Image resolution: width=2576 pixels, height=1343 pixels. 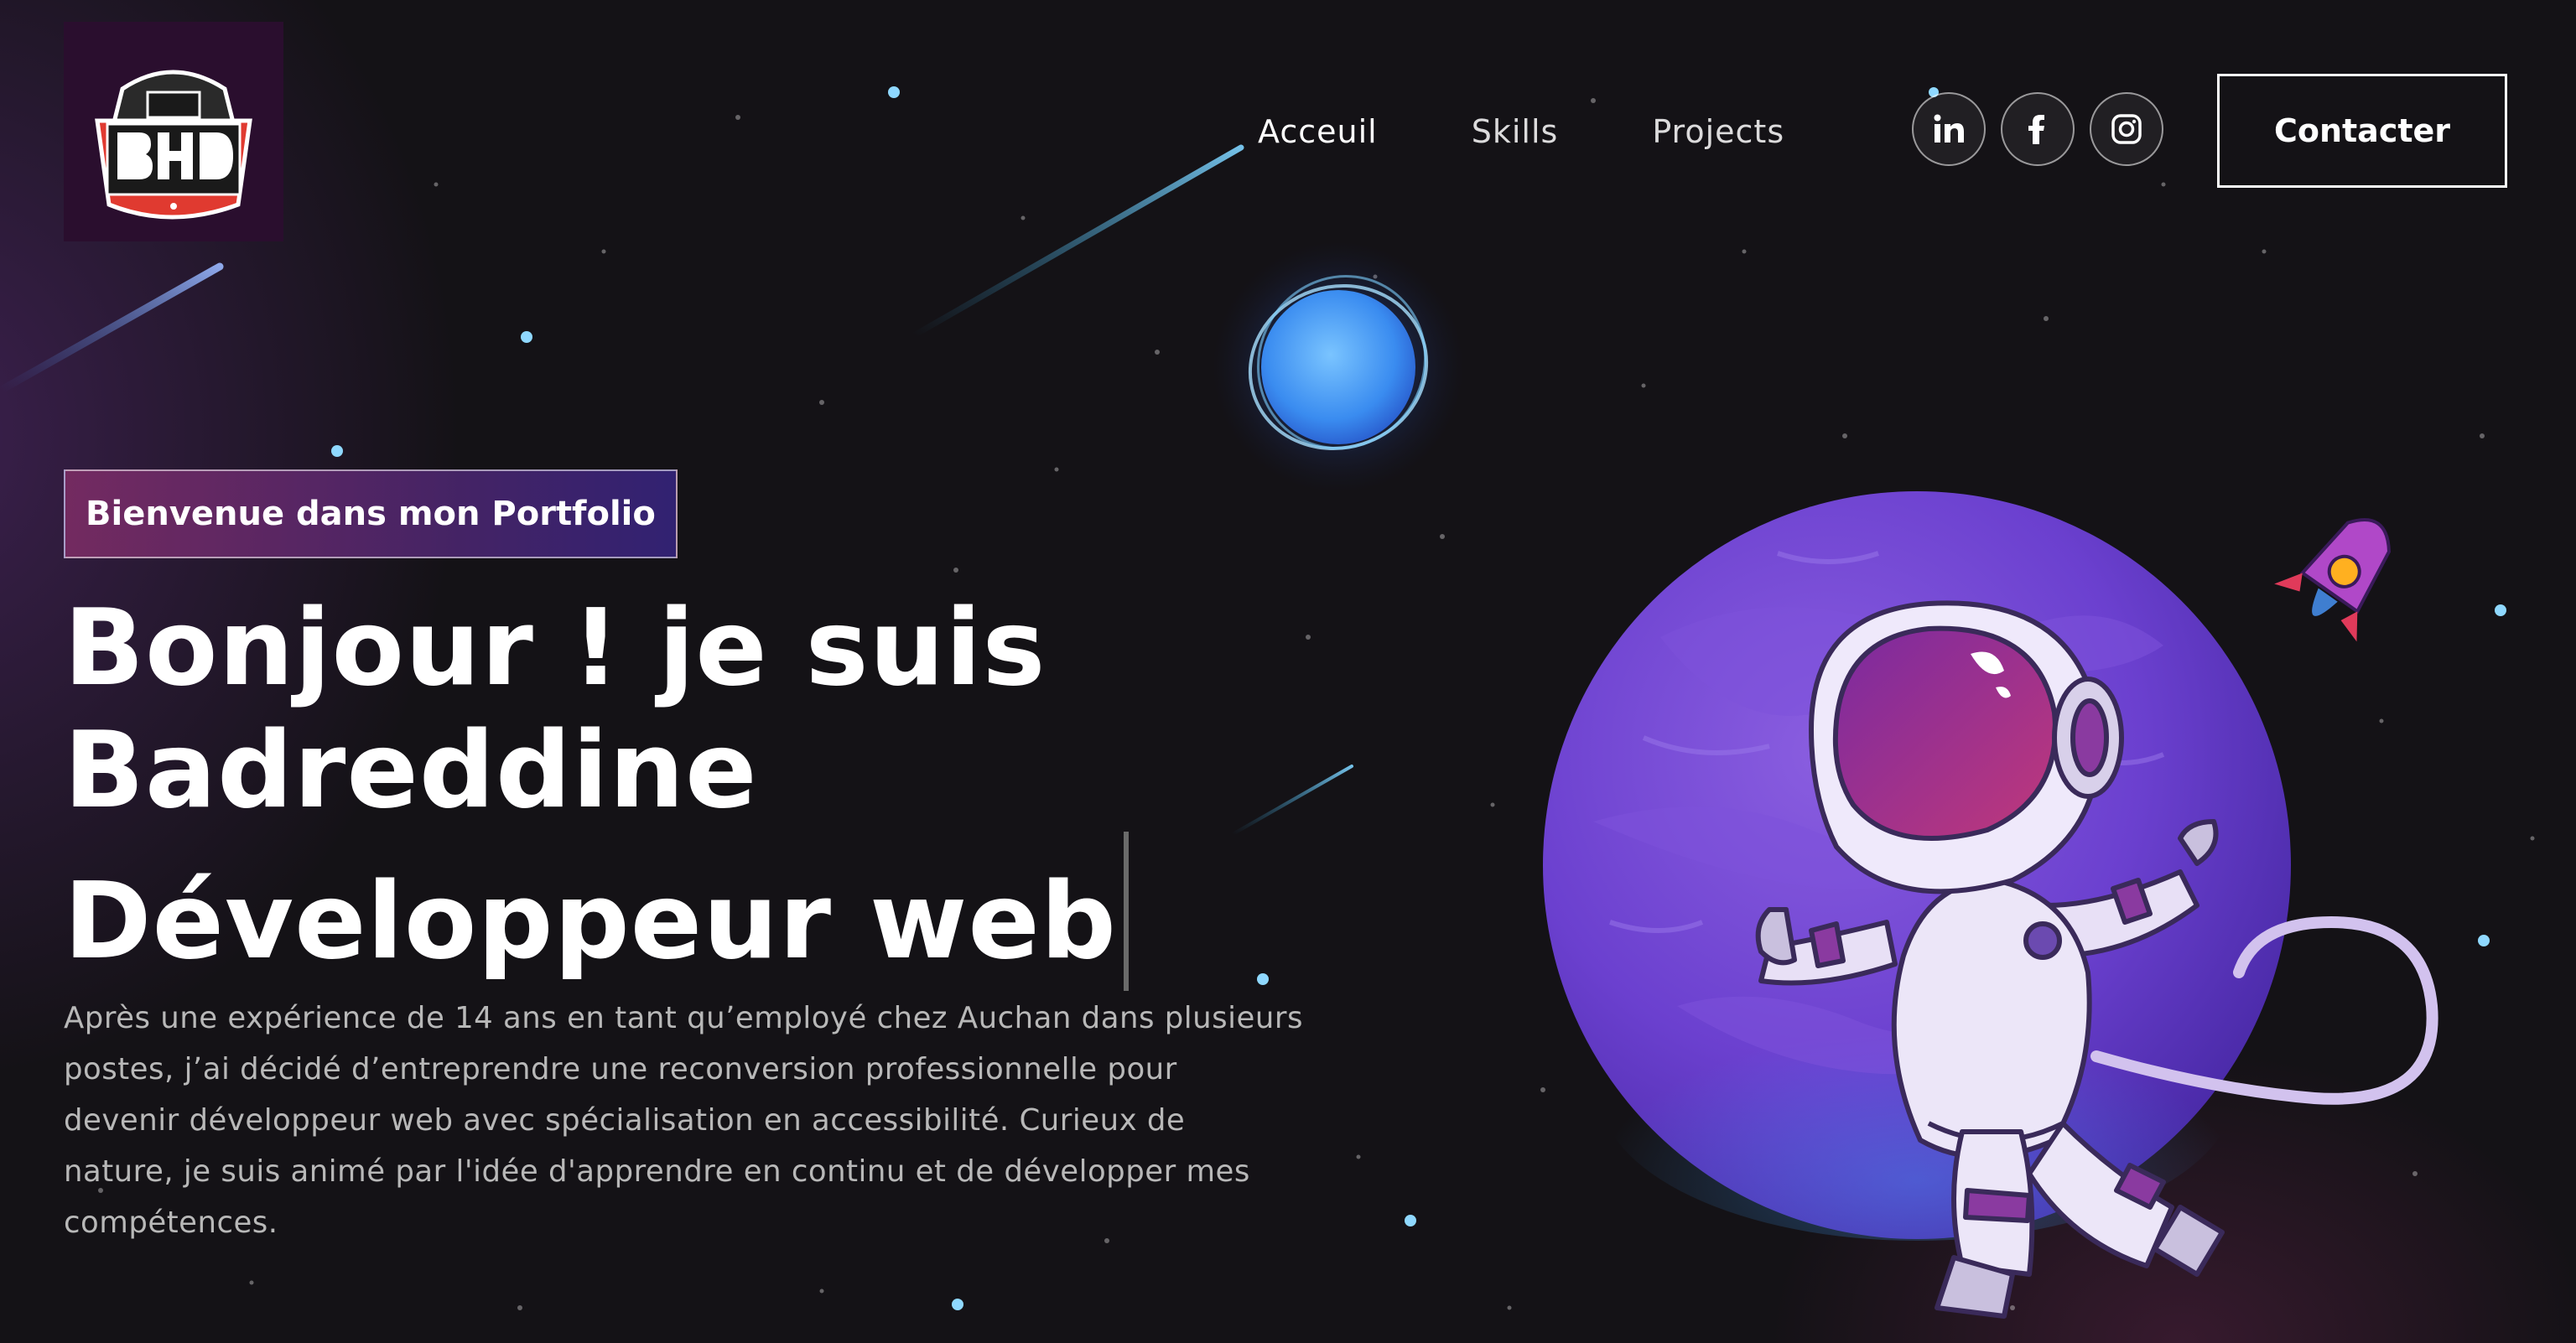 I want to click on social-links, so click(x=2037, y=129).